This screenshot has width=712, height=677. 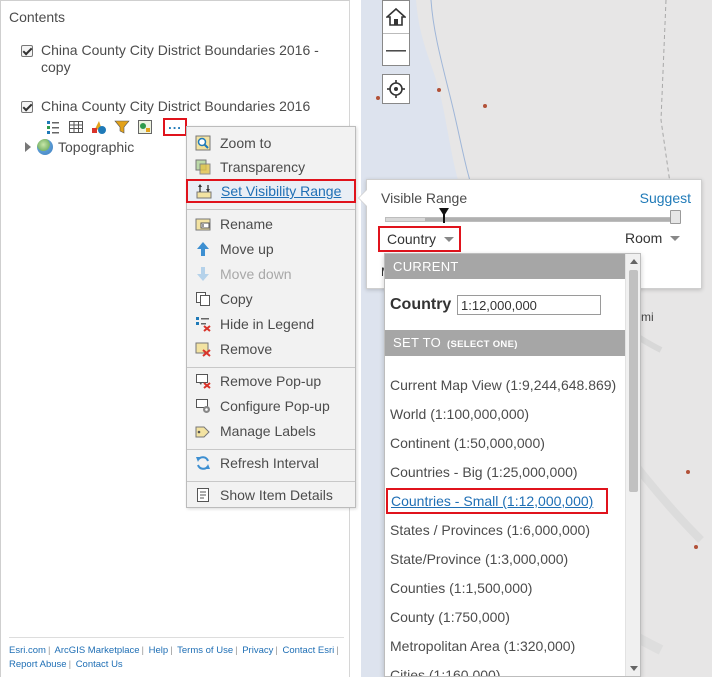 What do you see at coordinates (145, 127) in the screenshot?
I see `analysis-icon` at bounding box center [145, 127].